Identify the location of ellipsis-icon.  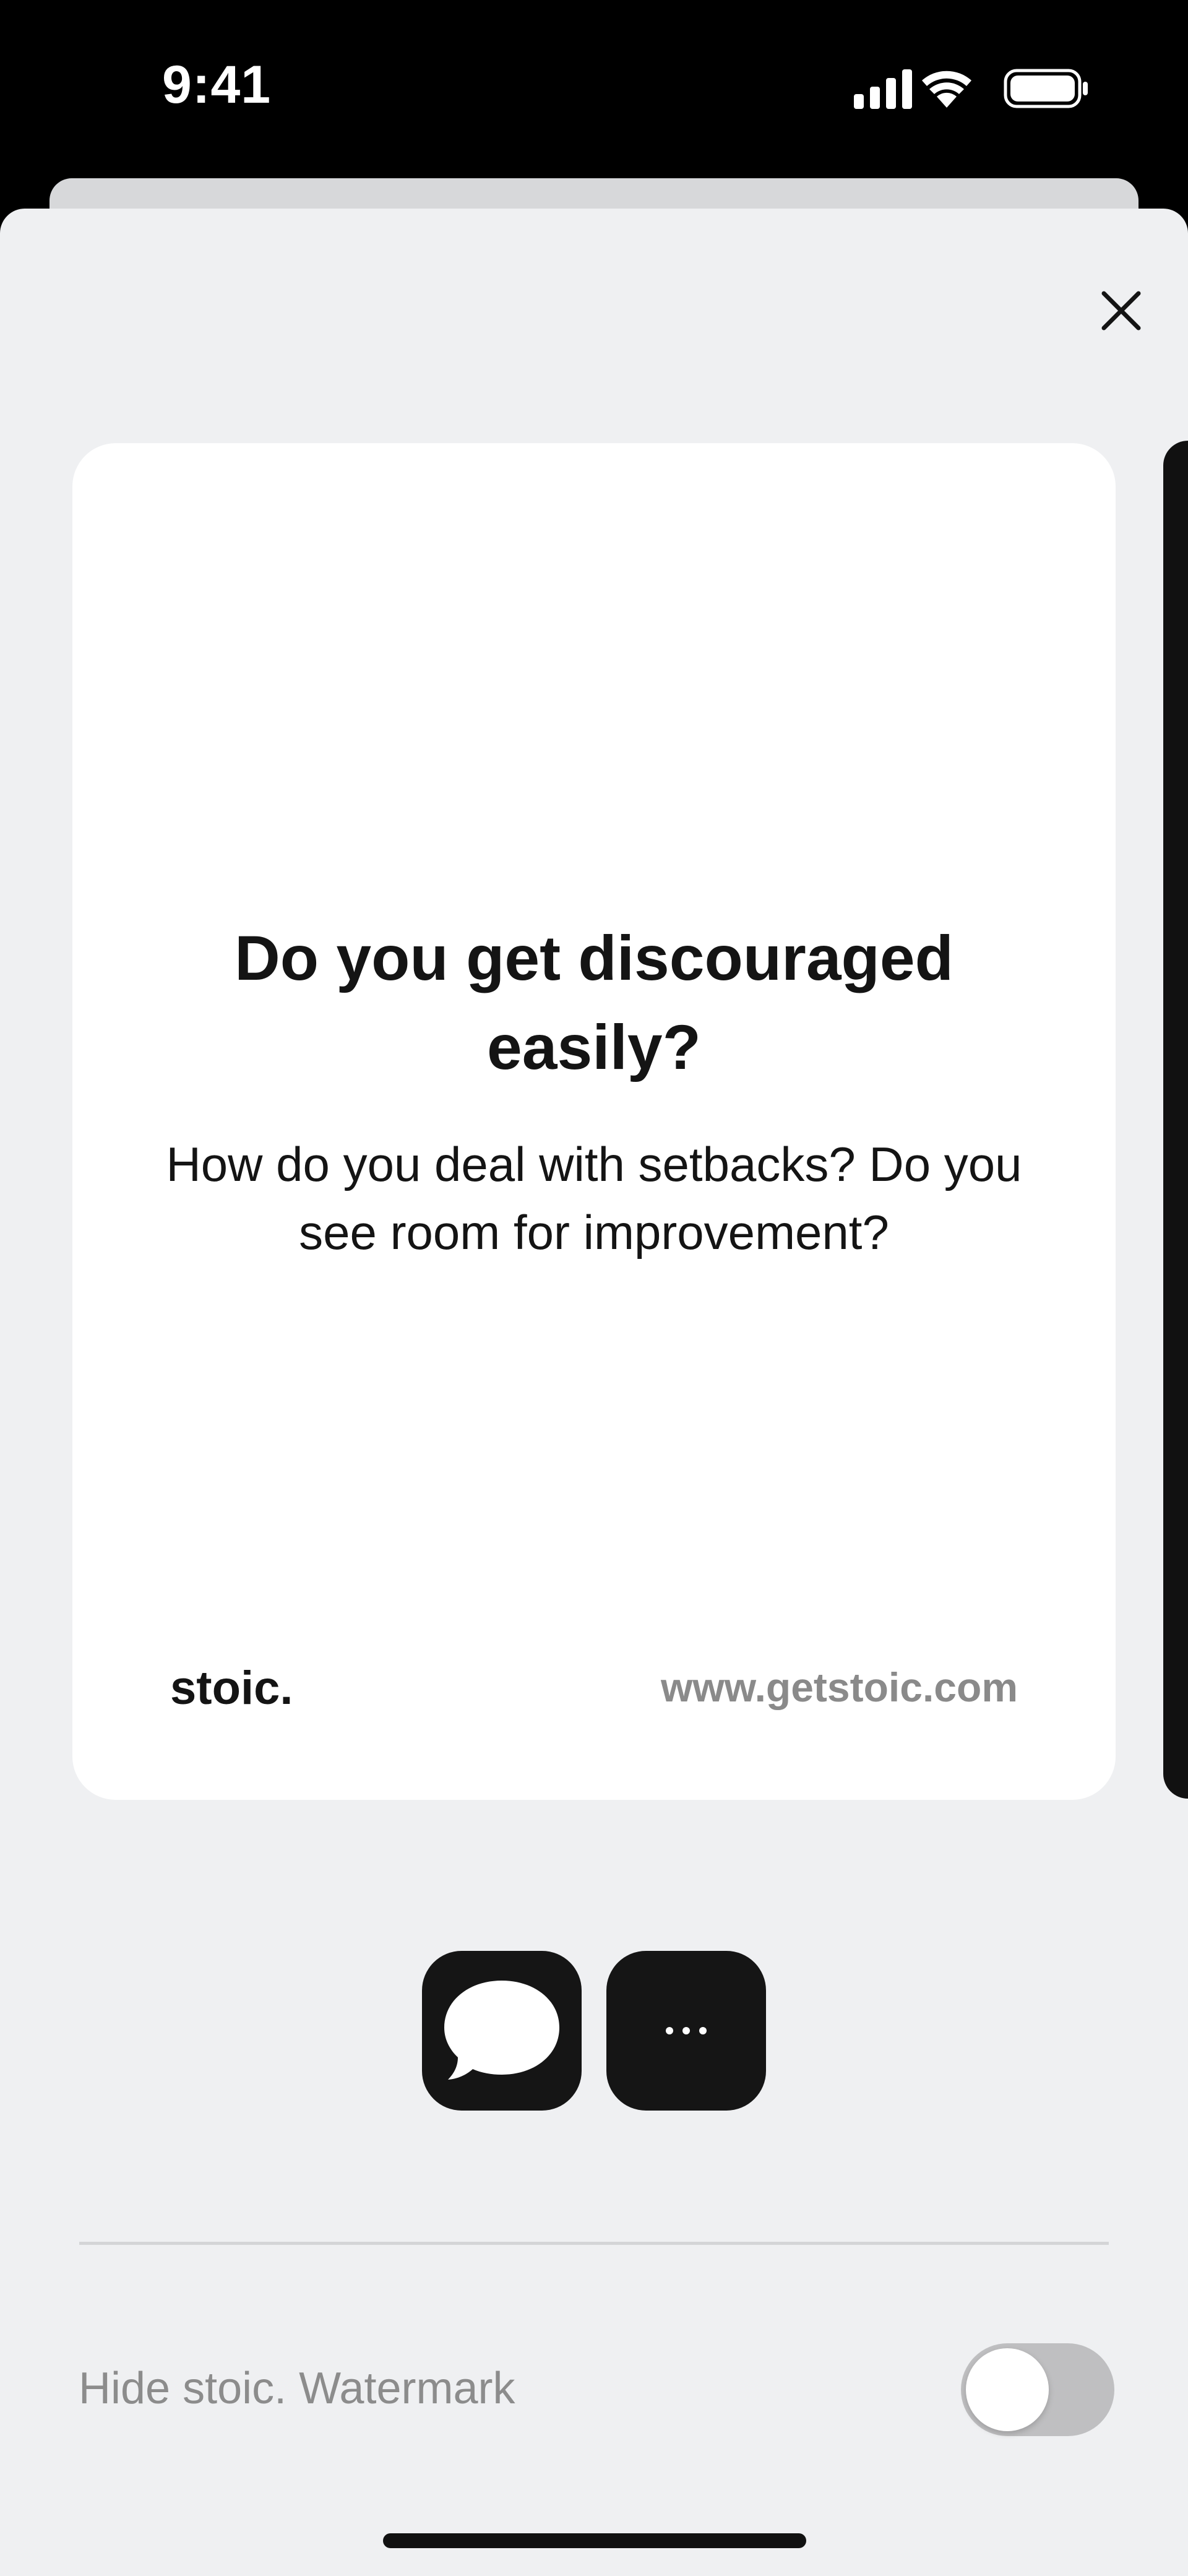
(686, 2030).